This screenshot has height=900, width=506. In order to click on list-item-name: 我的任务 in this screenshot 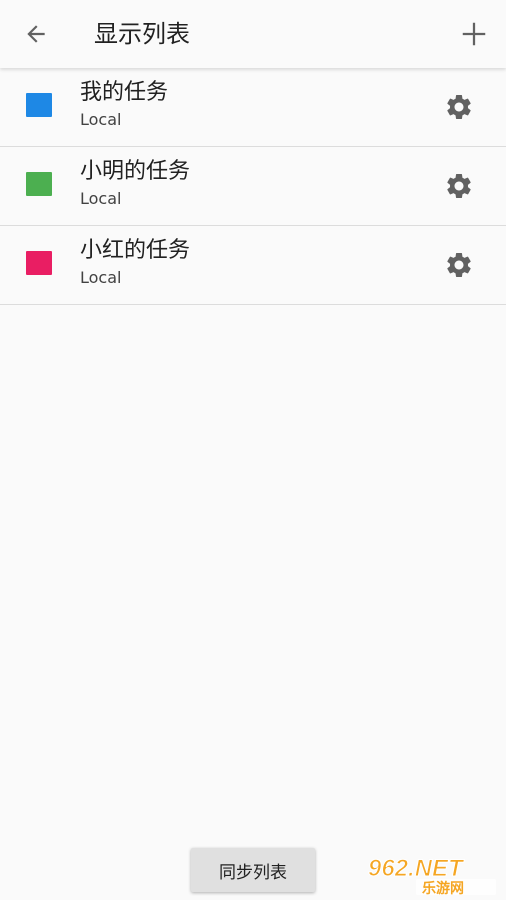, I will do `click(124, 92)`.